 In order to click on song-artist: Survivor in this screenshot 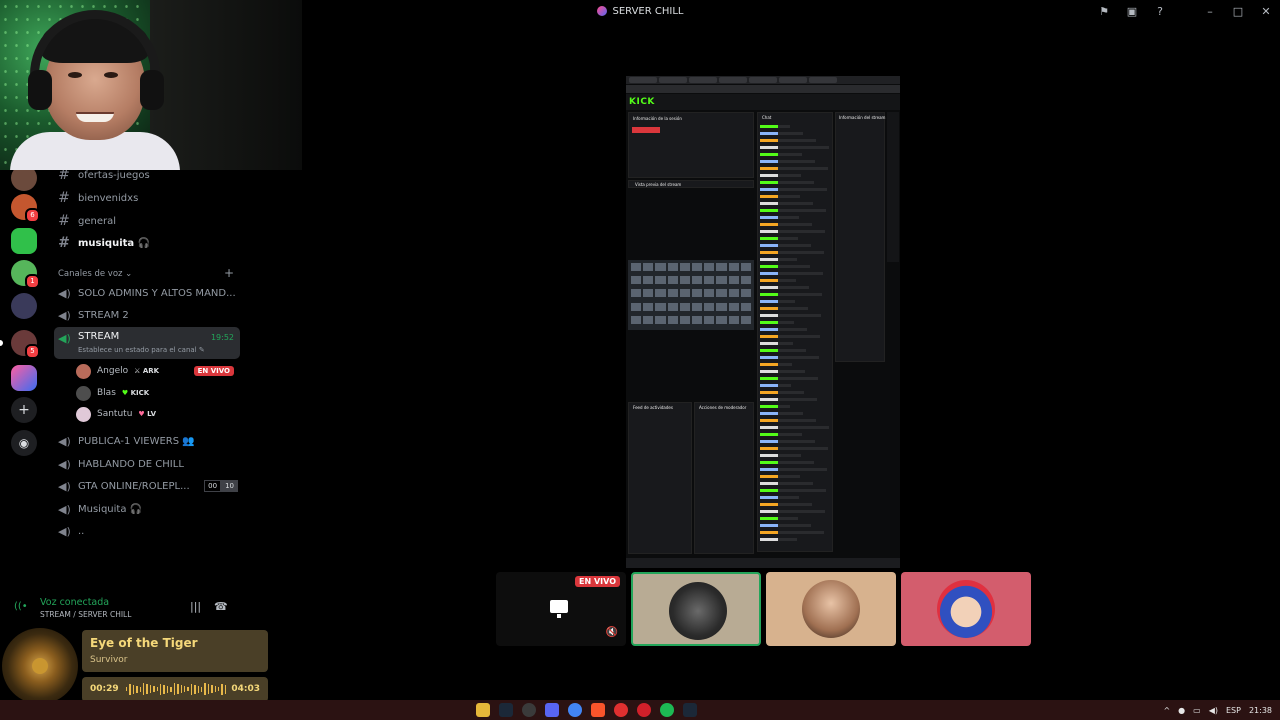, I will do `click(109, 660)`.